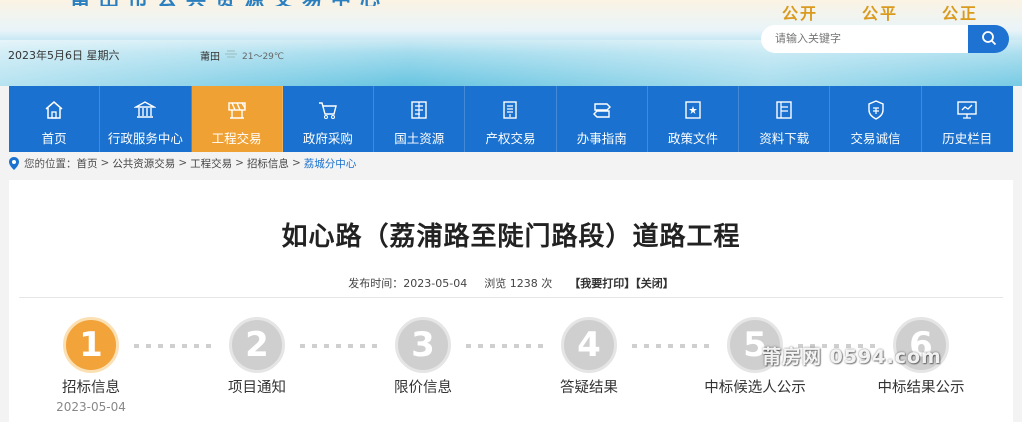  What do you see at coordinates (875, 138) in the screenshot?
I see `nav-label: 交易诚信` at bounding box center [875, 138].